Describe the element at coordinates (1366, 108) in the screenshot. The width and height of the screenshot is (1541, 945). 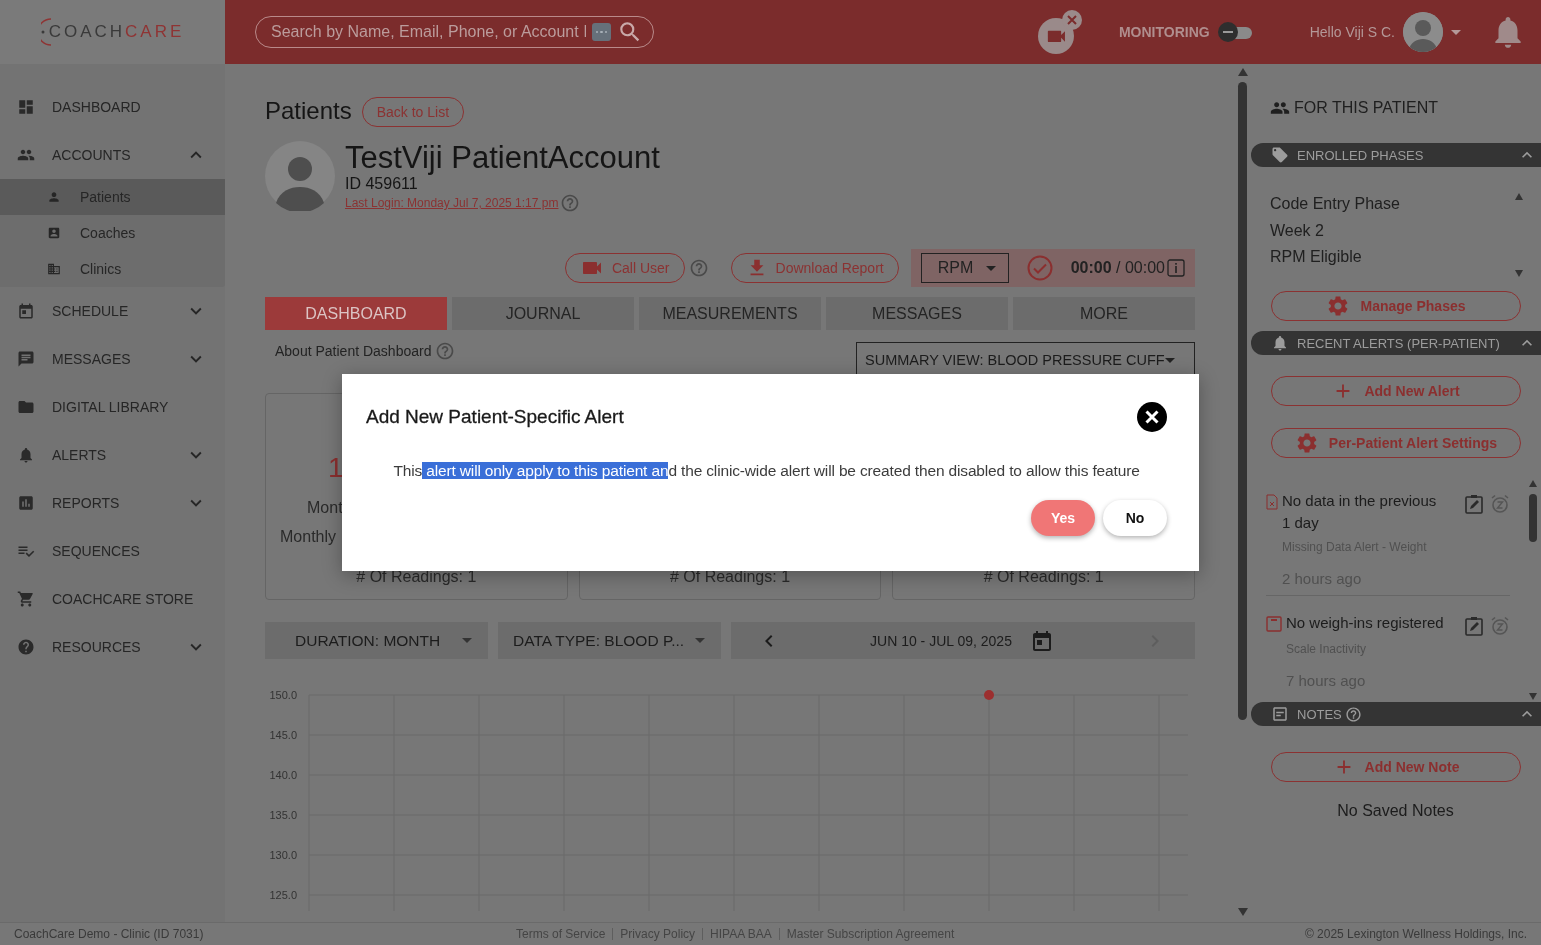
I see `panel-title: FOR THIS PATIENT` at that location.